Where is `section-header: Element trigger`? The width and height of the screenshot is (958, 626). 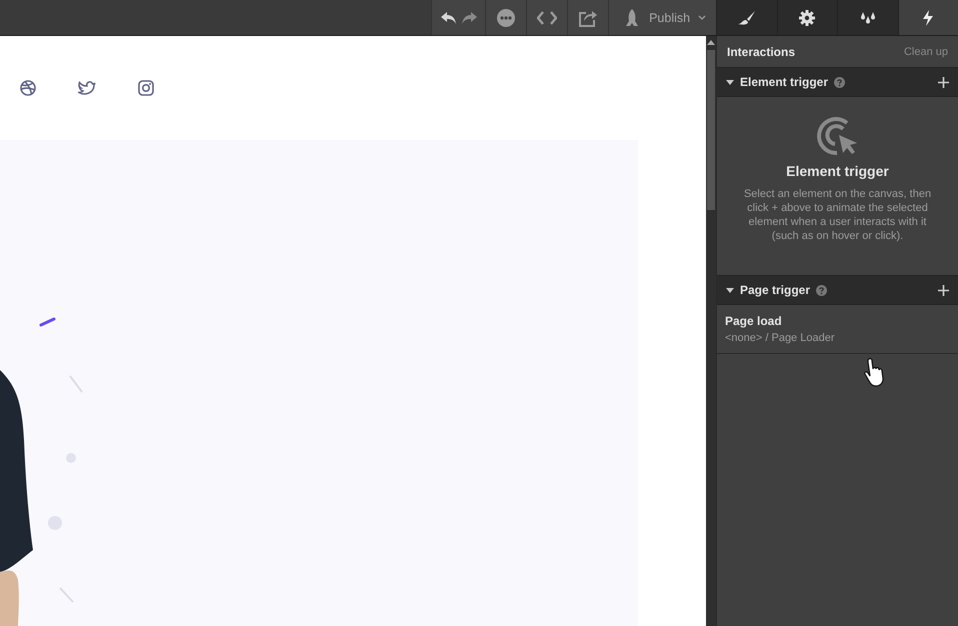
section-header: Element trigger is located at coordinates (837, 82).